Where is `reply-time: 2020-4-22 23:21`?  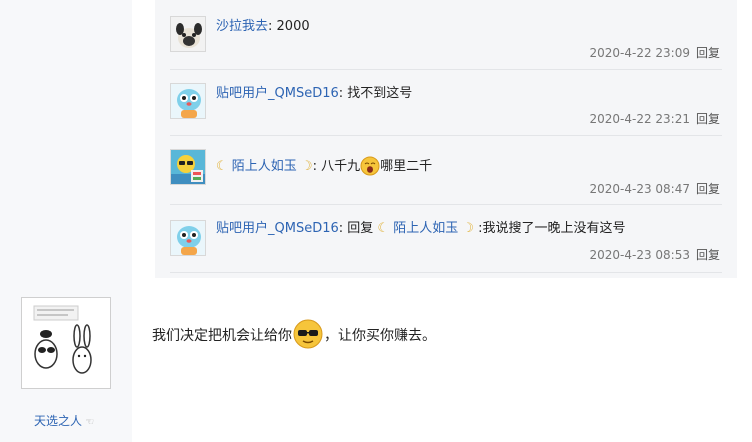 reply-time: 2020-4-22 23:21 is located at coordinates (639, 119).